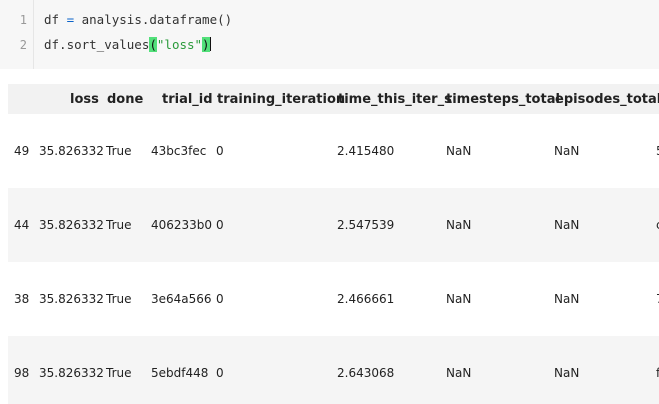 This screenshot has height=404, width=659. What do you see at coordinates (179, 151) in the screenshot?
I see `cell-trial-id: 43bc3fec` at bounding box center [179, 151].